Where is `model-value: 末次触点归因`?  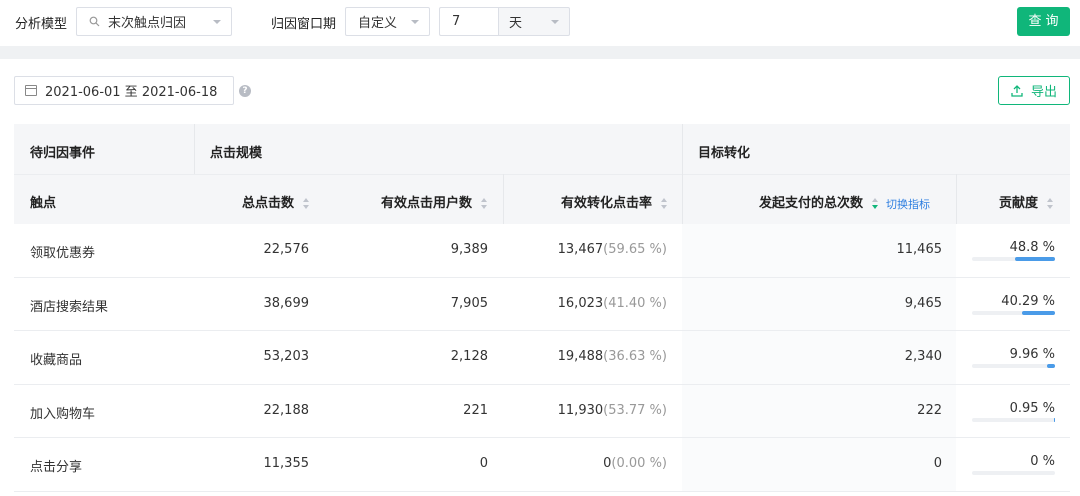
model-value: 末次触点归因 is located at coordinates (147, 23).